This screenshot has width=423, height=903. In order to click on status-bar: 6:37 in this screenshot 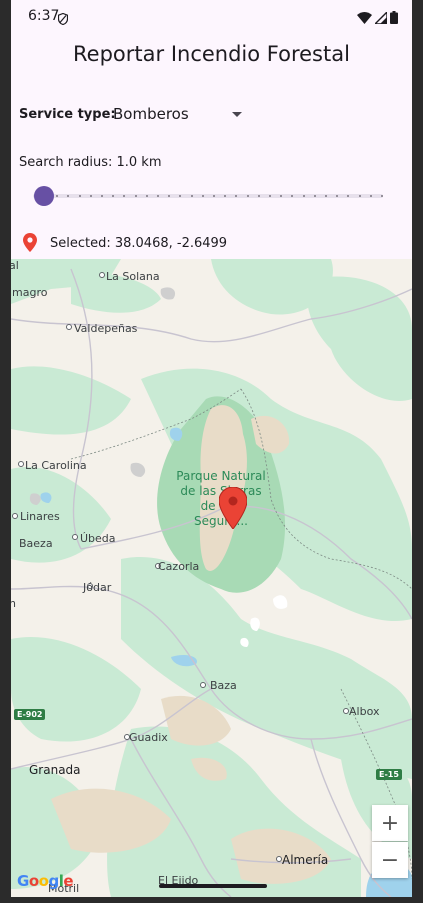, I will do `click(211, 16)`.